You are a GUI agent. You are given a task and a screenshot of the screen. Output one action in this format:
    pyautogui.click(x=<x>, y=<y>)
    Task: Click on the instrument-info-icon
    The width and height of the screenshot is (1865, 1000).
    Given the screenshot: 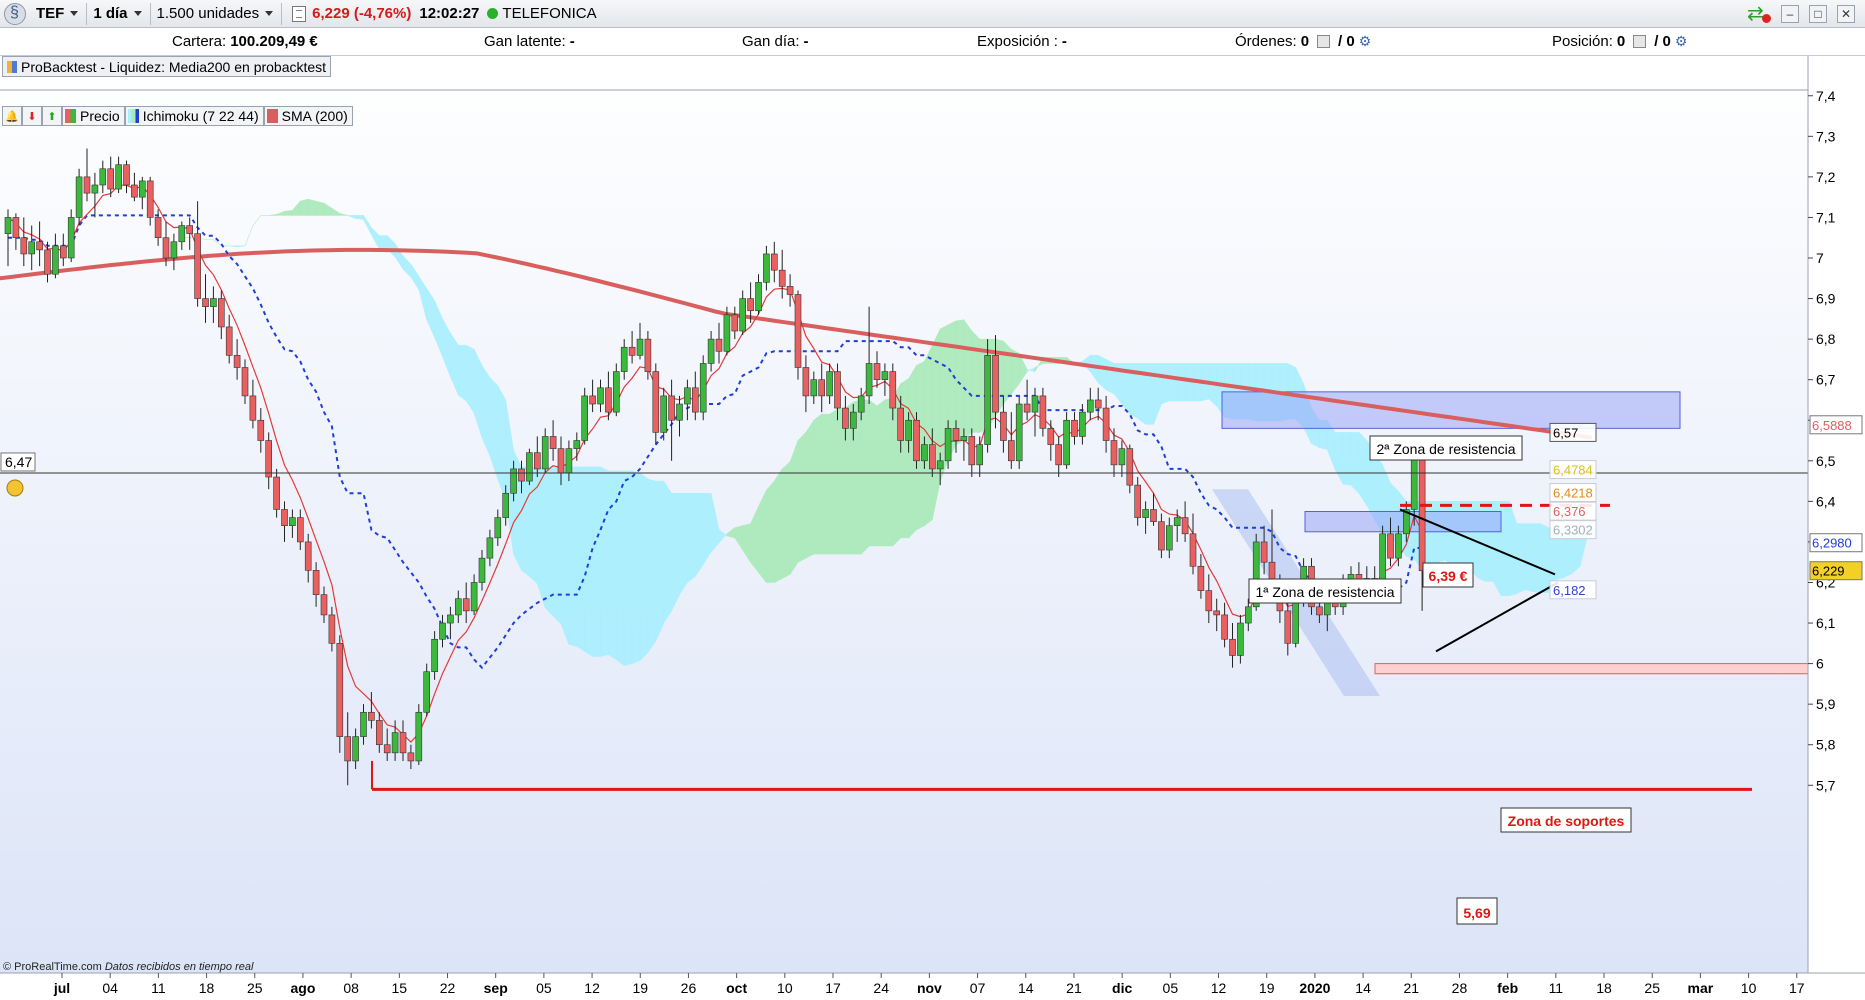 What is the action you would take?
    pyautogui.click(x=299, y=13)
    